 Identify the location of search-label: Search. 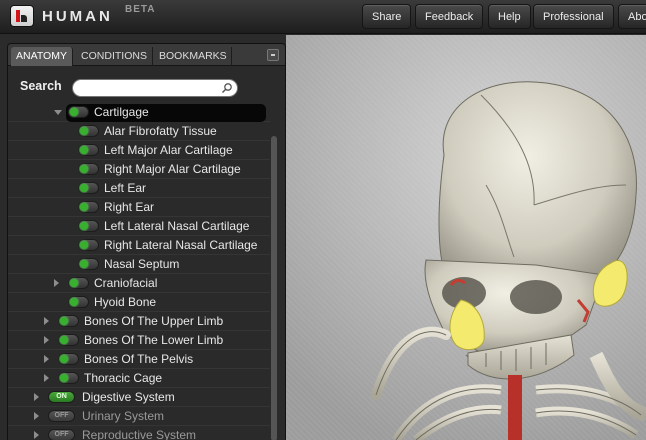
(41, 86).